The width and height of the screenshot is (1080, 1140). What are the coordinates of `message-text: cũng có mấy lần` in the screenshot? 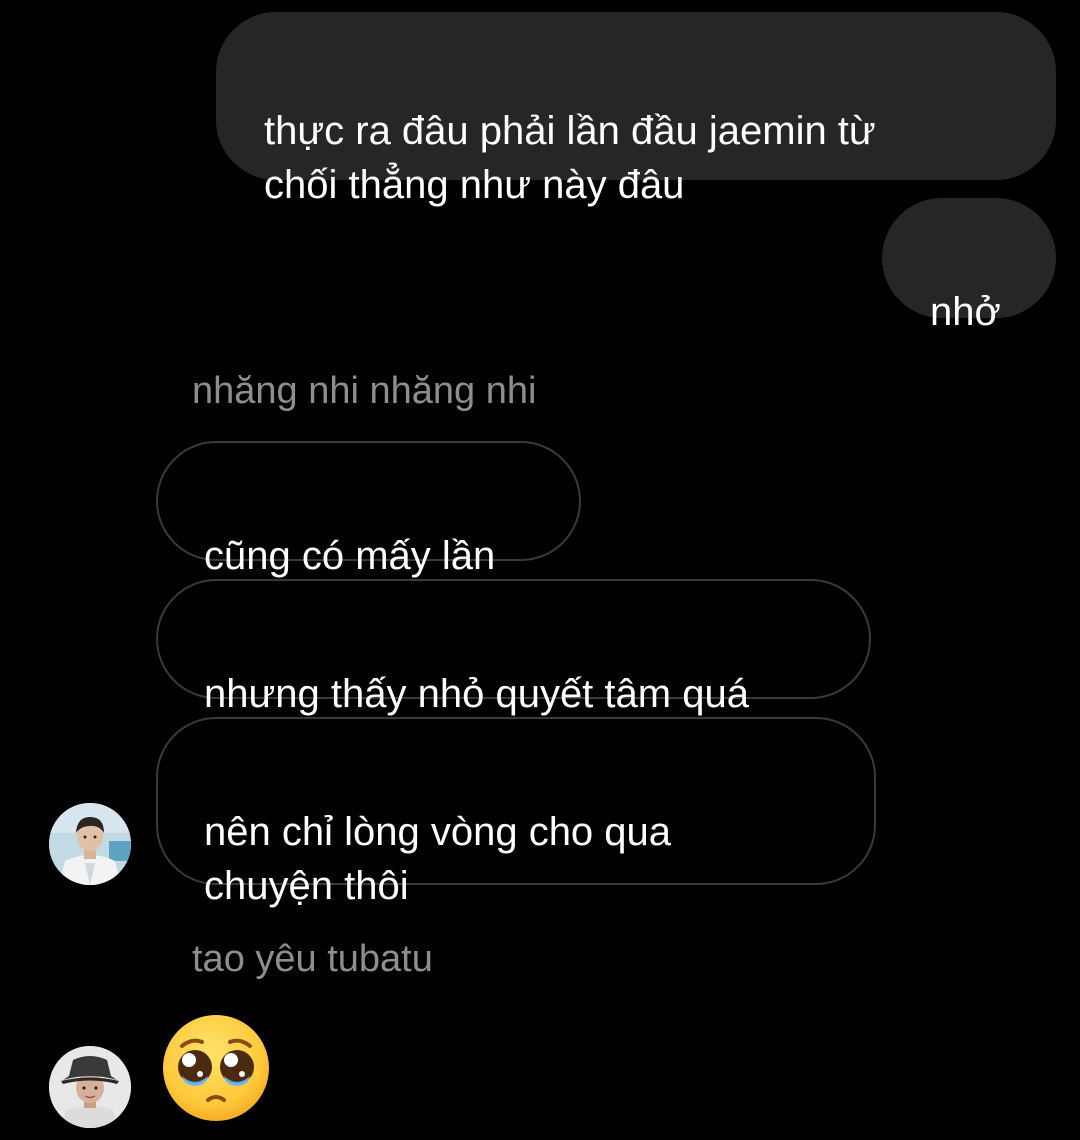 It's located at (350, 556).